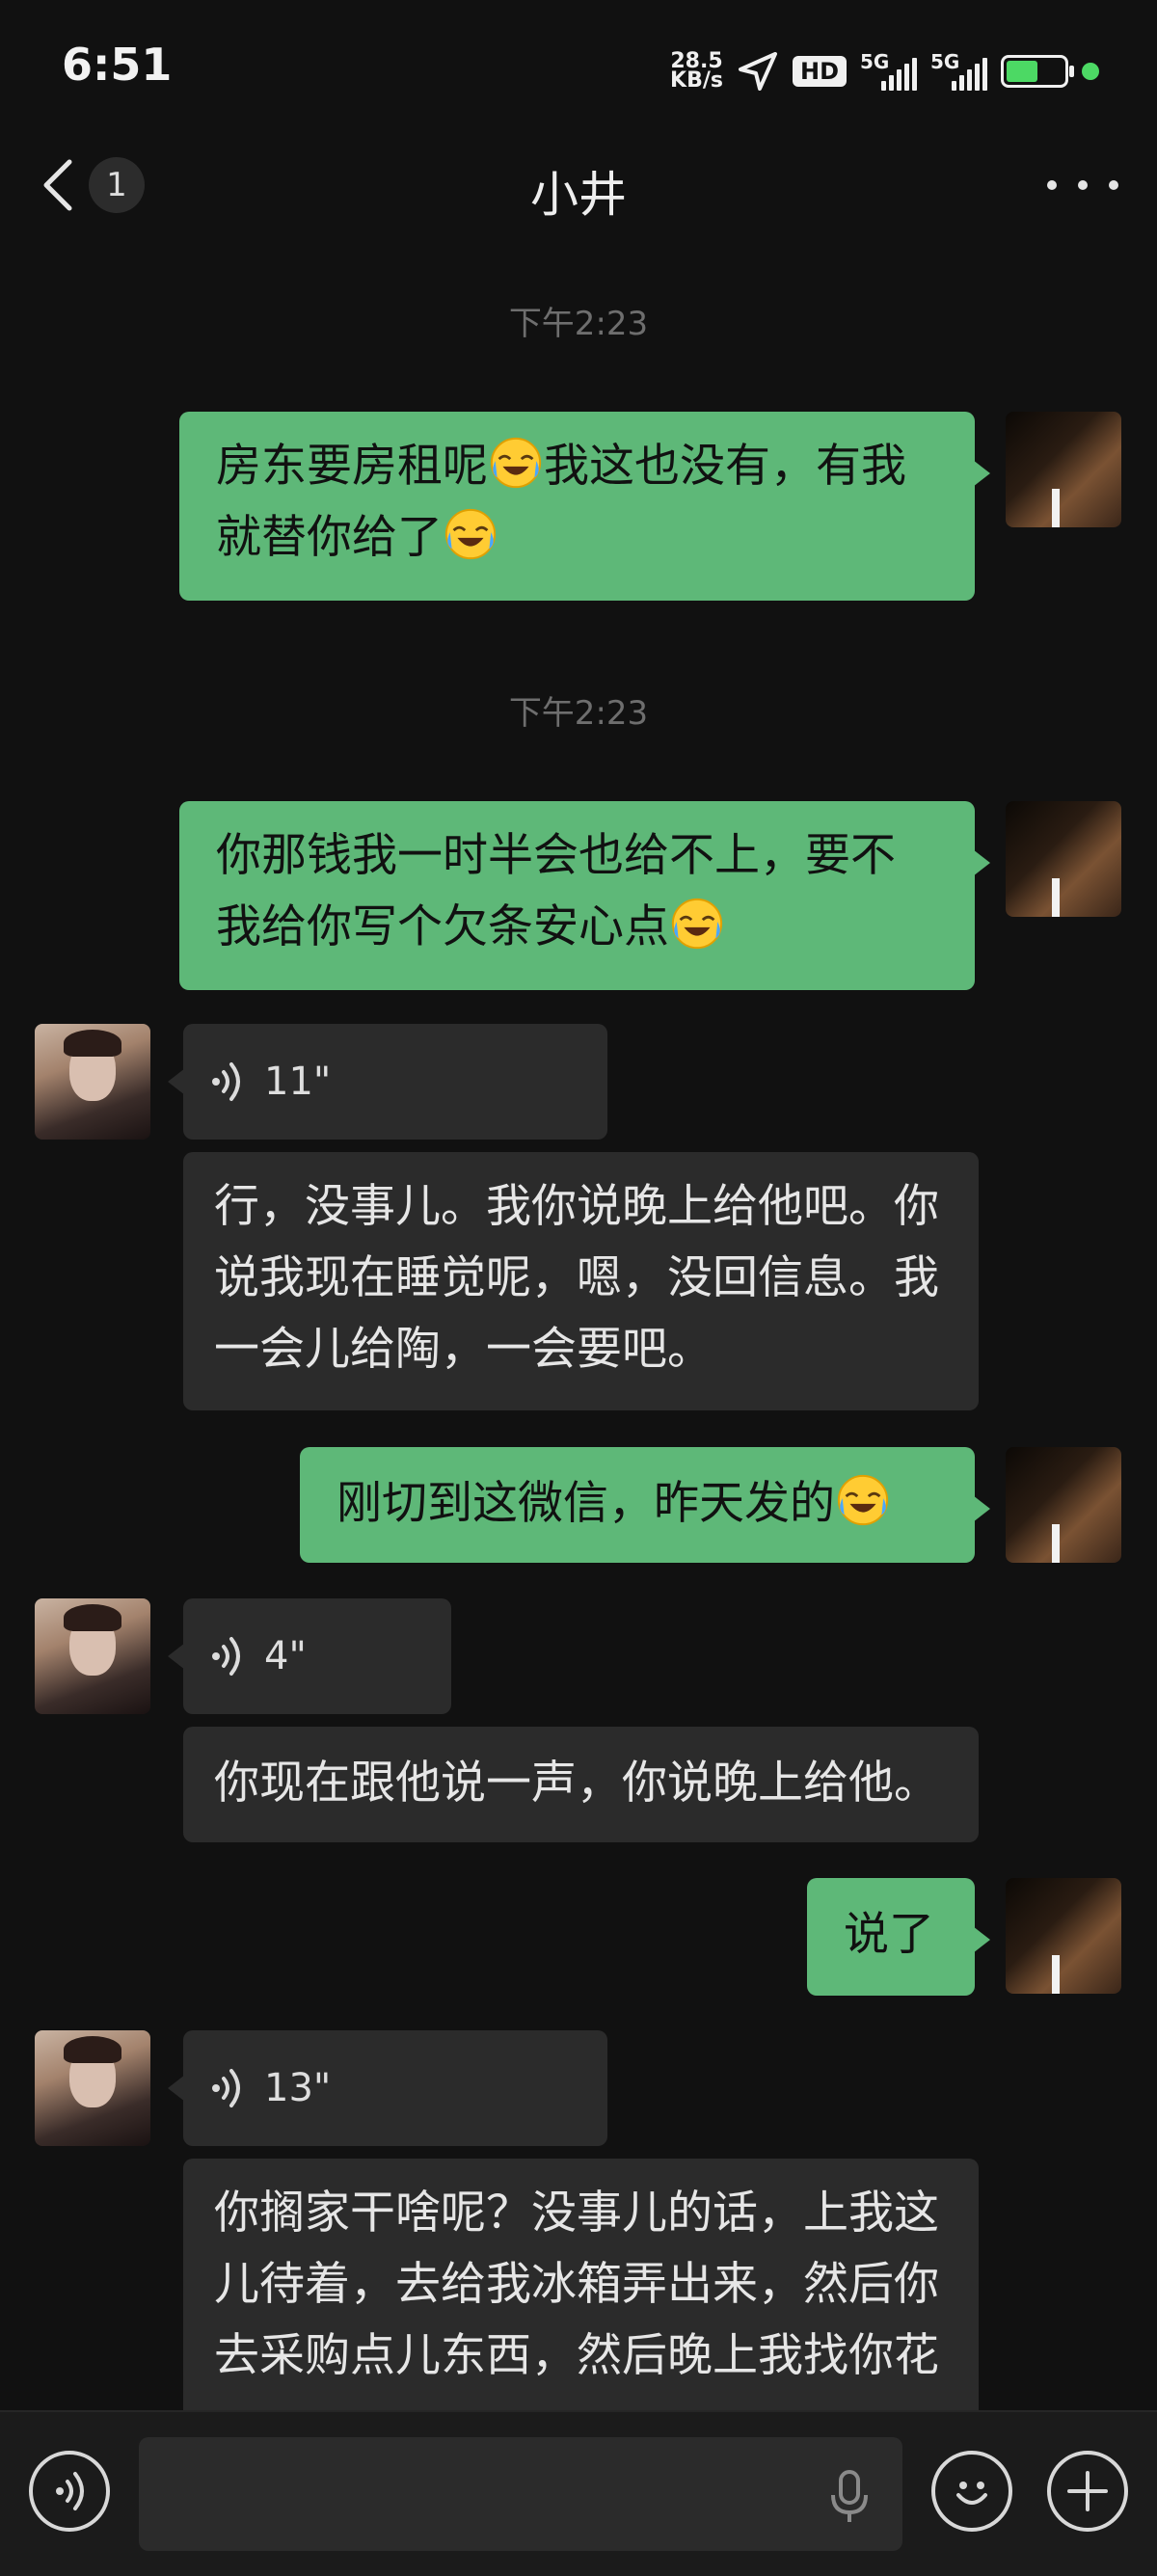 The width and height of the screenshot is (1157, 2576). What do you see at coordinates (889, 1935) in the screenshot?
I see `message-text: 说了` at bounding box center [889, 1935].